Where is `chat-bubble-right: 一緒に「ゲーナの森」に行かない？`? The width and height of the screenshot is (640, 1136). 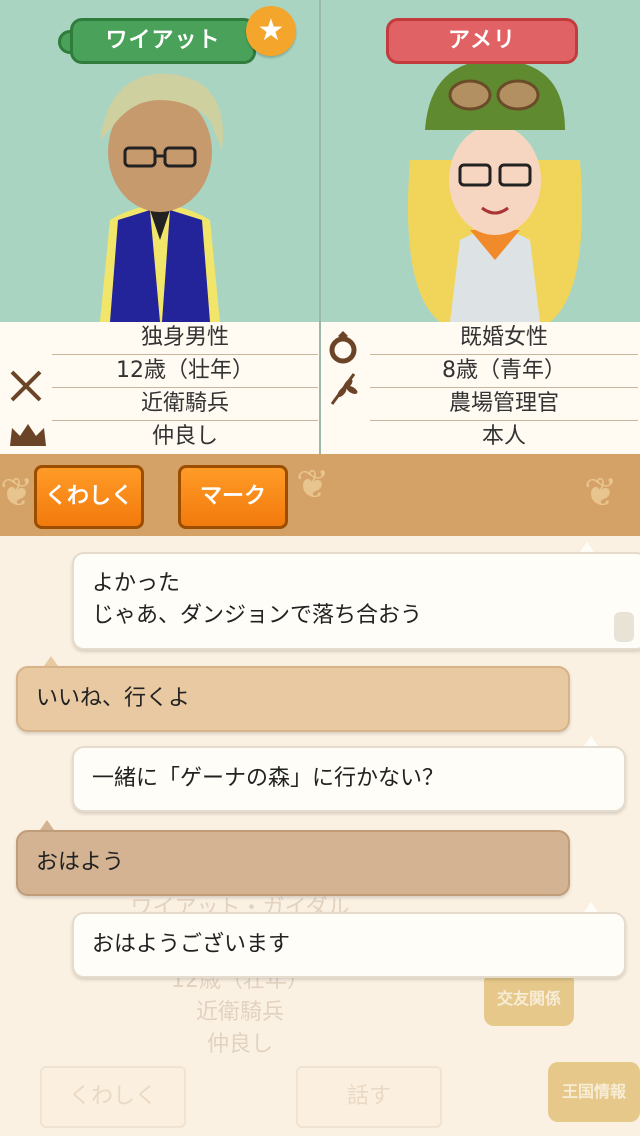
chat-bubble-right: 一緒に「ゲーナの森」に行かない？ is located at coordinates (349, 779).